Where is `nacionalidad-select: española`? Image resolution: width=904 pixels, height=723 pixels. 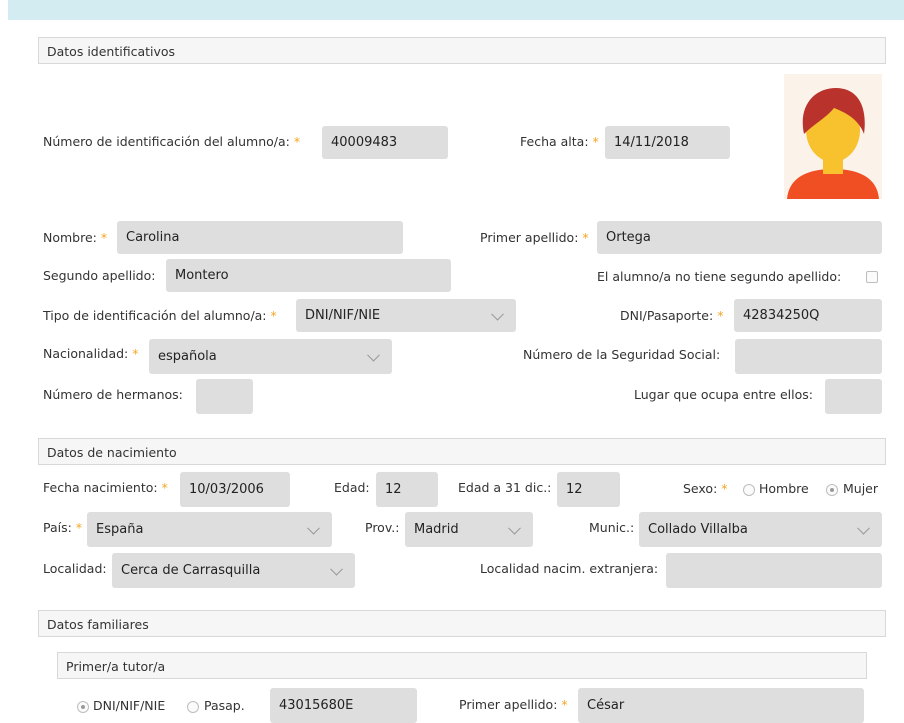 nacionalidad-select: española is located at coordinates (270, 356).